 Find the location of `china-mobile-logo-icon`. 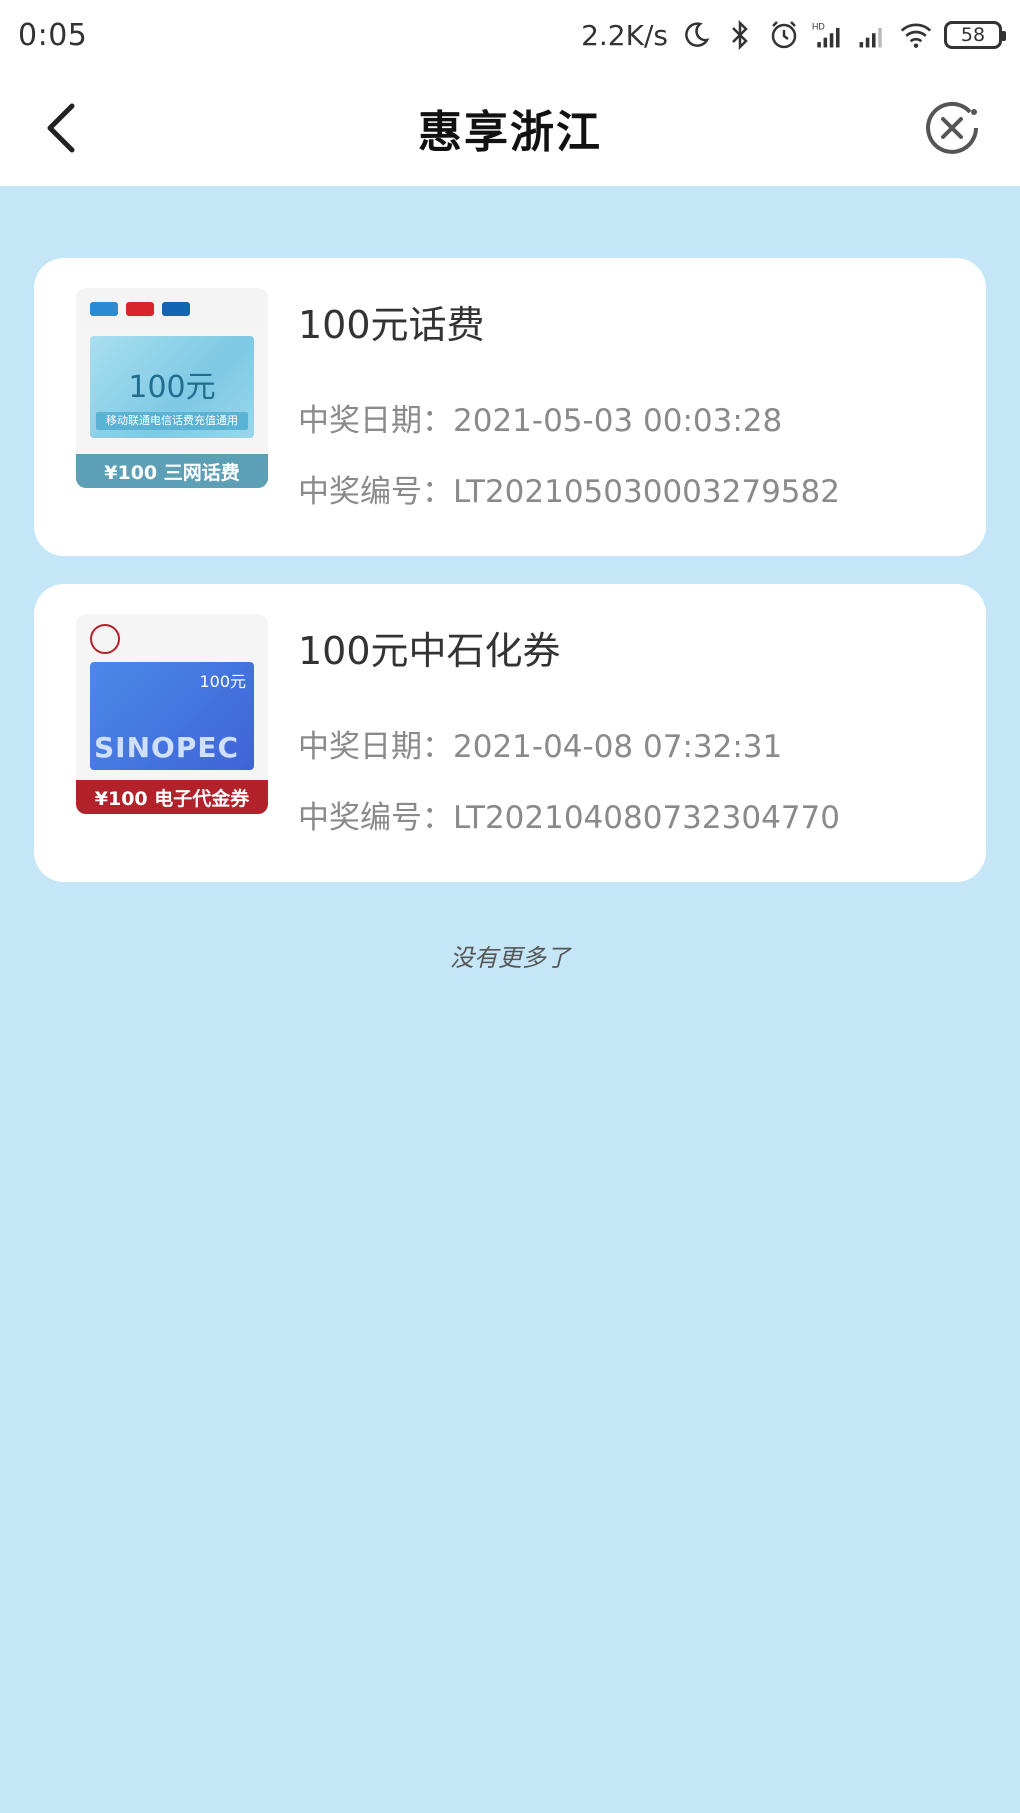

china-mobile-logo-icon is located at coordinates (104, 309).